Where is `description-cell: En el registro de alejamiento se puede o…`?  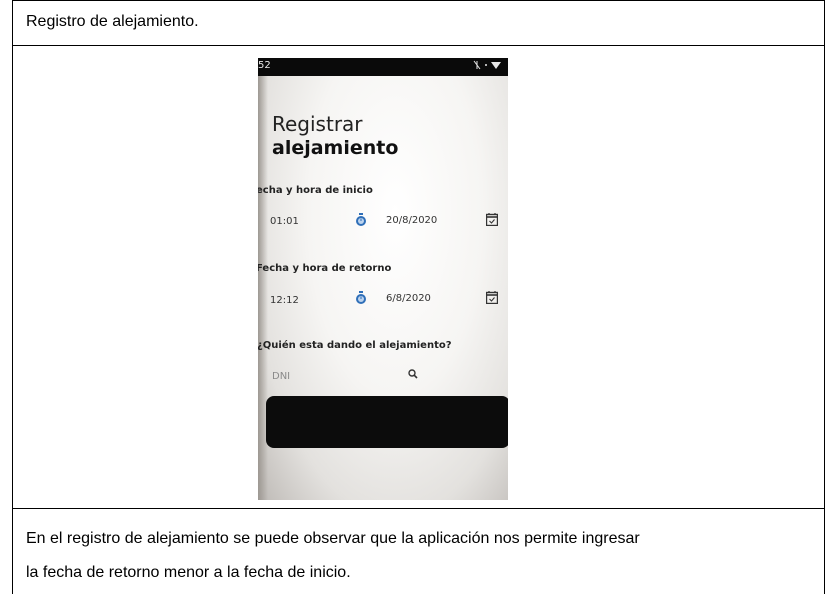
description-cell: En el registro de alejamiento se puede o… is located at coordinates (418, 551).